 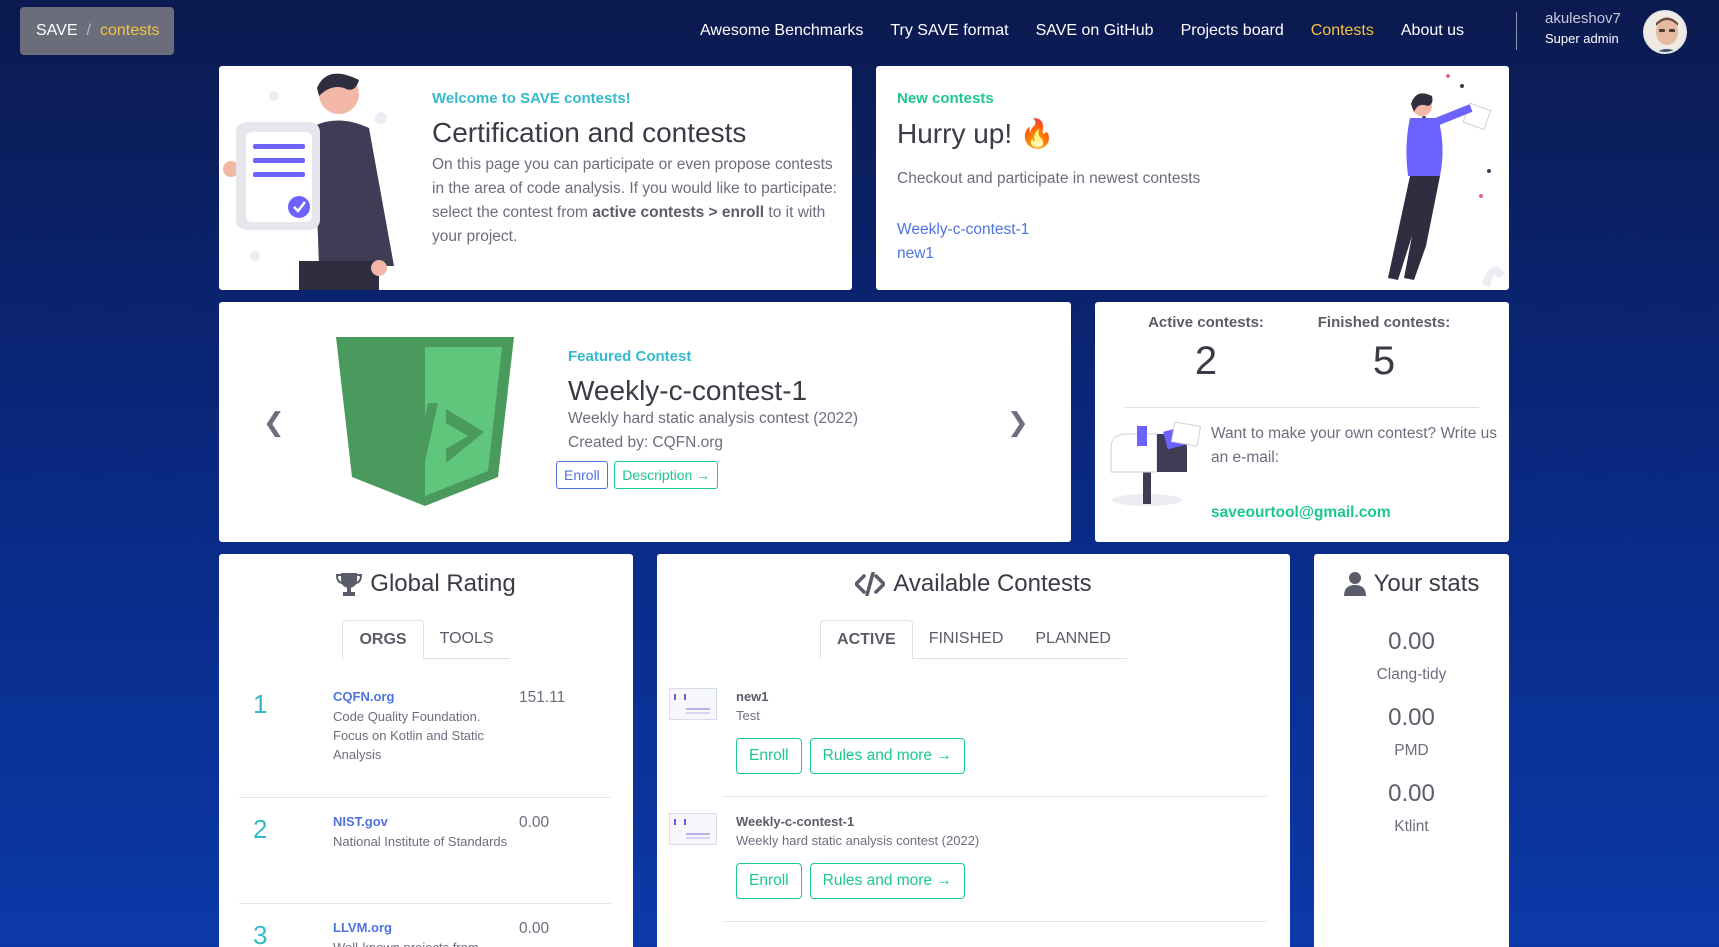 What do you see at coordinates (646, 442) in the screenshot?
I see `featured-created-by: Created by: CQFN.org` at bounding box center [646, 442].